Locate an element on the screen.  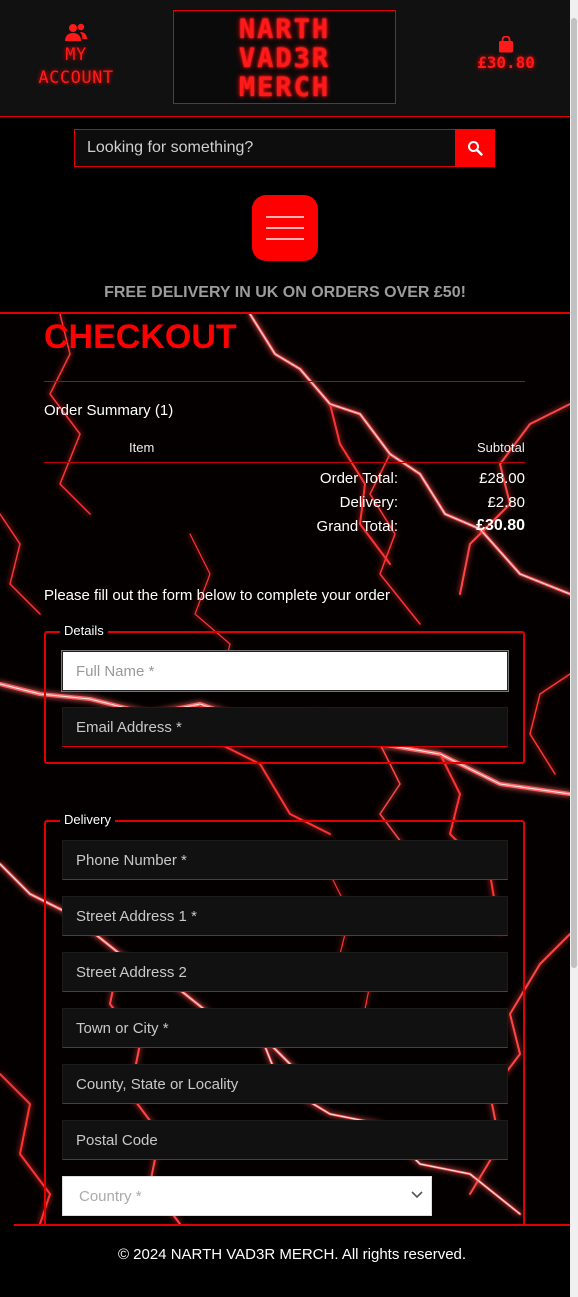
details-fieldset: Details is located at coordinates (284, 693).